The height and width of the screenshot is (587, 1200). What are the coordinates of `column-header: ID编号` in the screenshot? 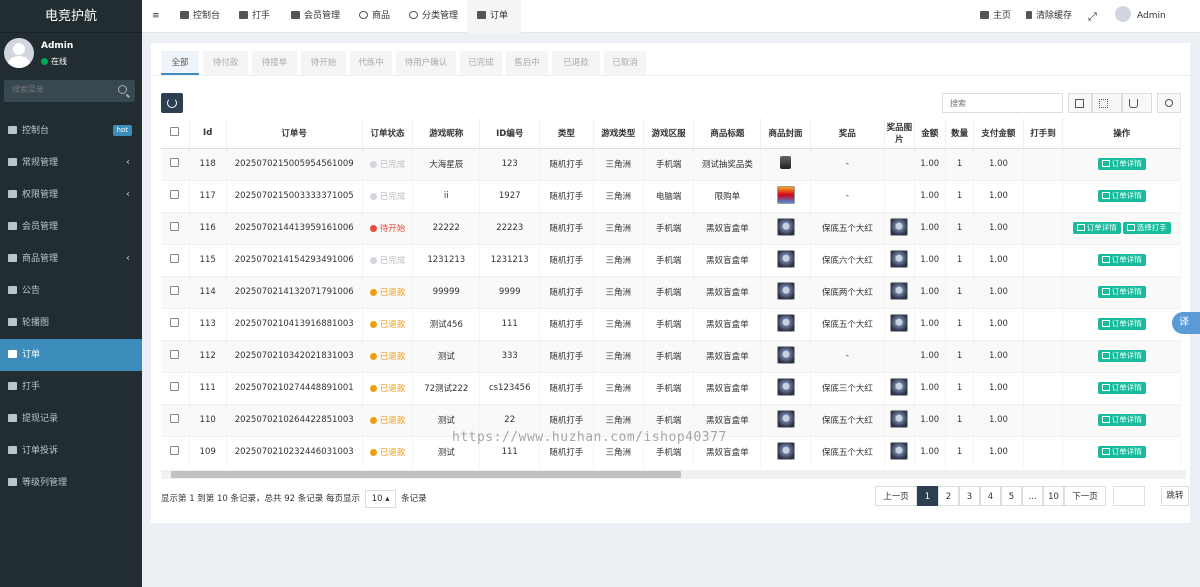 It's located at (510, 133).